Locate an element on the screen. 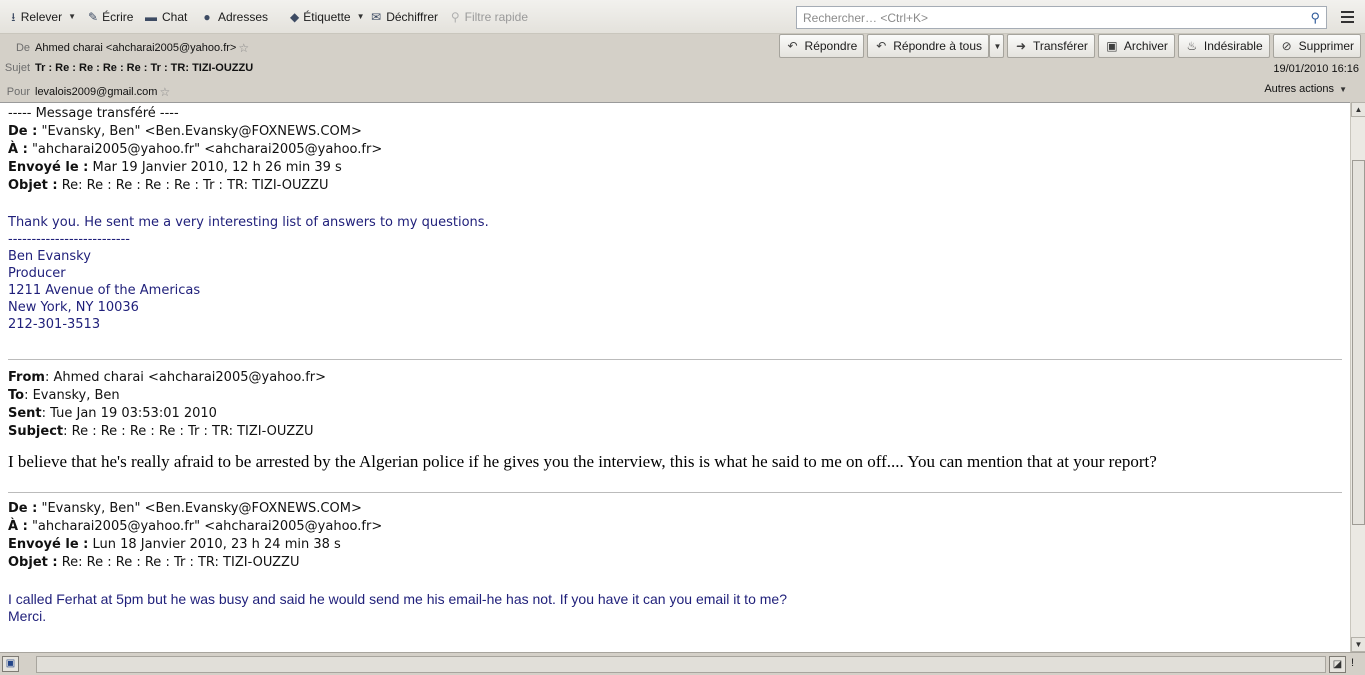 Image resolution: width=1365 pixels, height=675 pixels. message-date: 19/01/2010 16:16 is located at coordinates (1316, 69).